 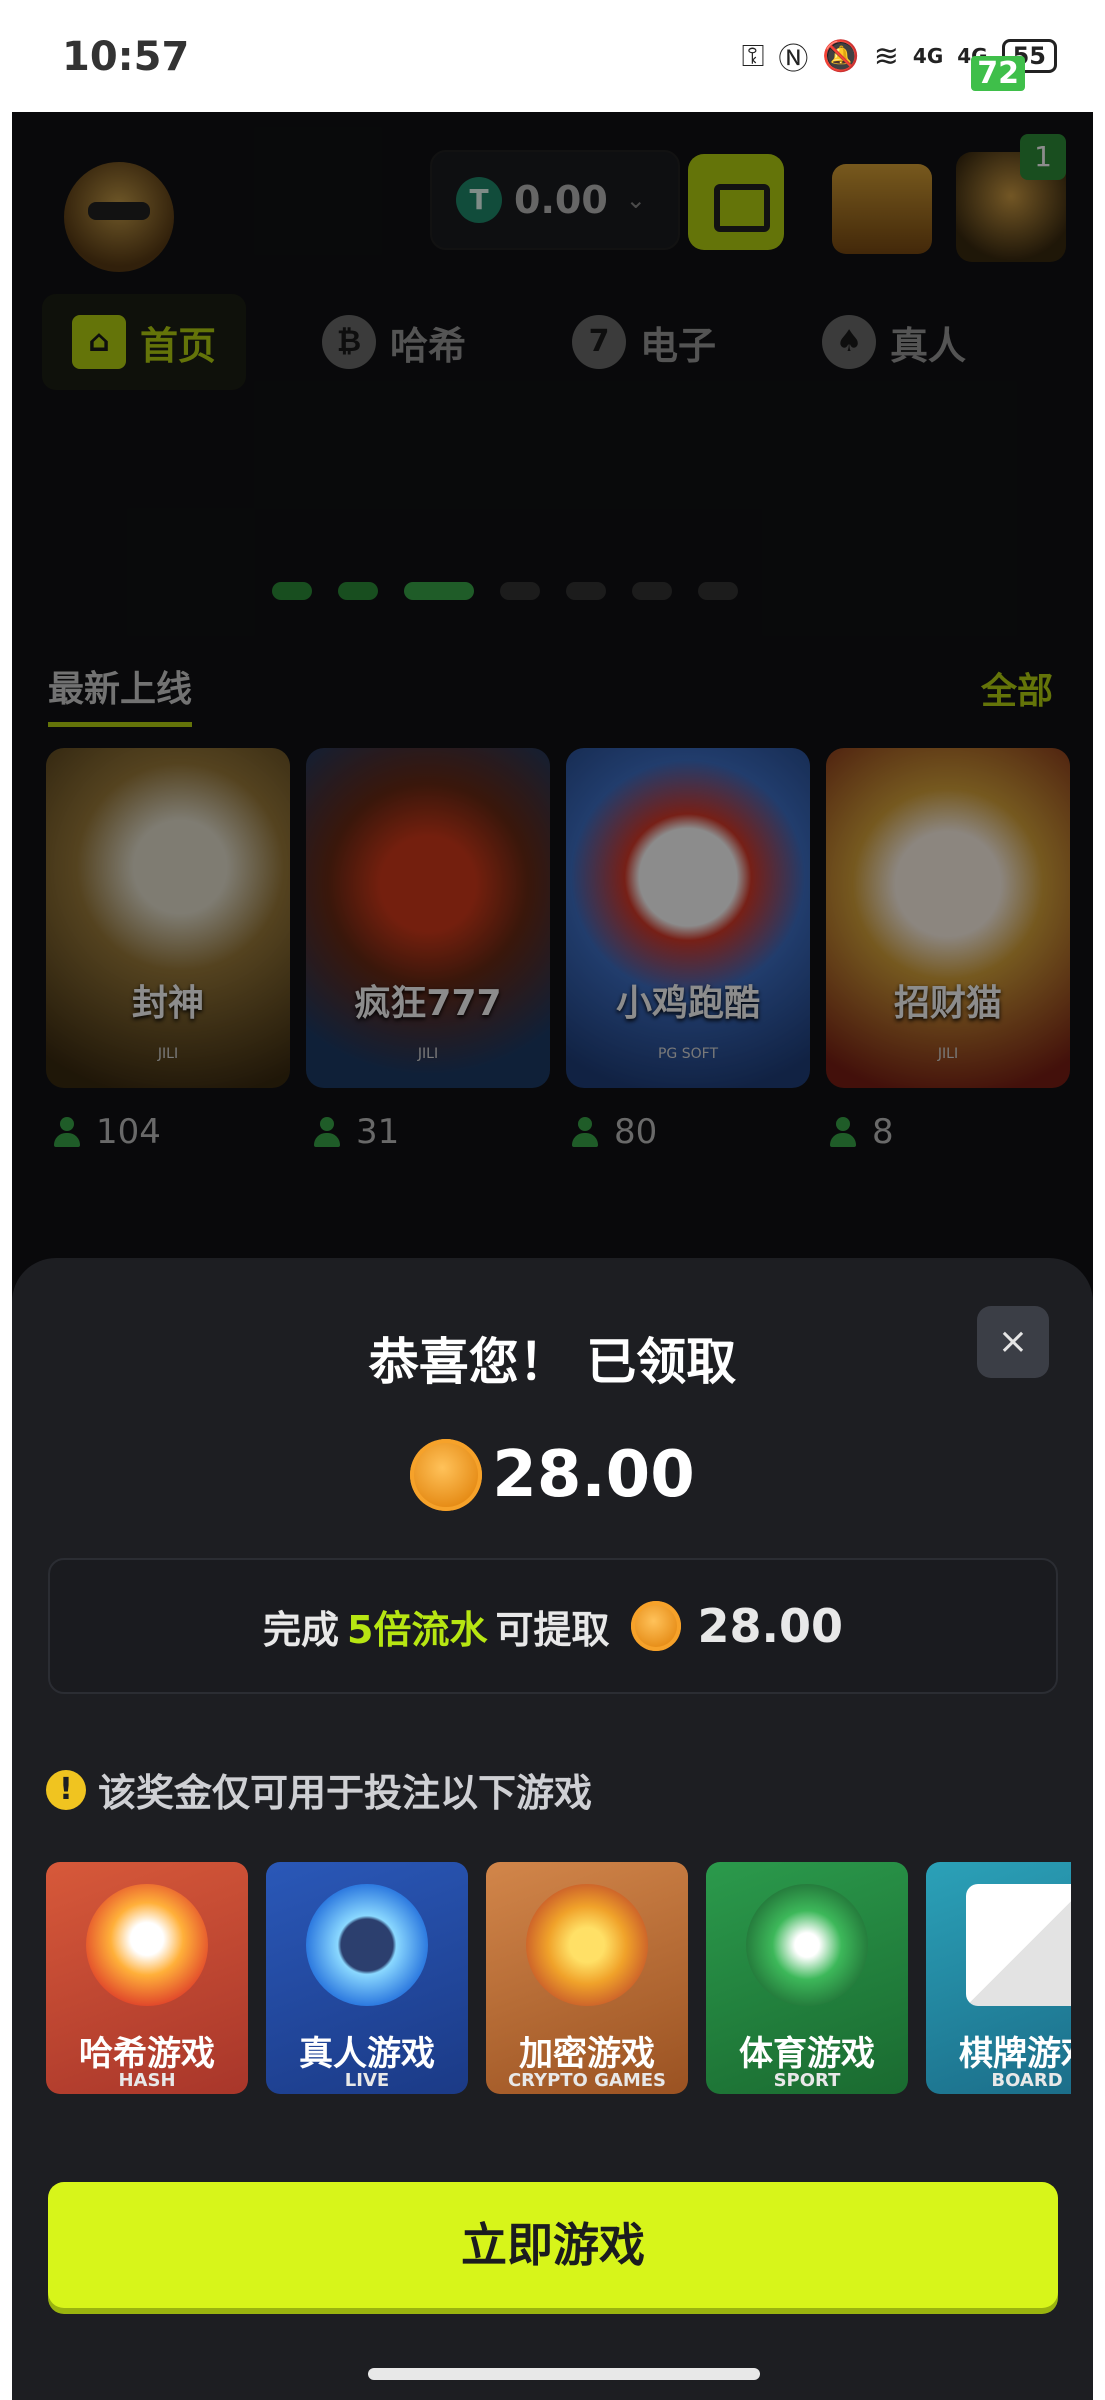 What do you see at coordinates (147, 2054) in the screenshot?
I see `category-name: 哈希游戏` at bounding box center [147, 2054].